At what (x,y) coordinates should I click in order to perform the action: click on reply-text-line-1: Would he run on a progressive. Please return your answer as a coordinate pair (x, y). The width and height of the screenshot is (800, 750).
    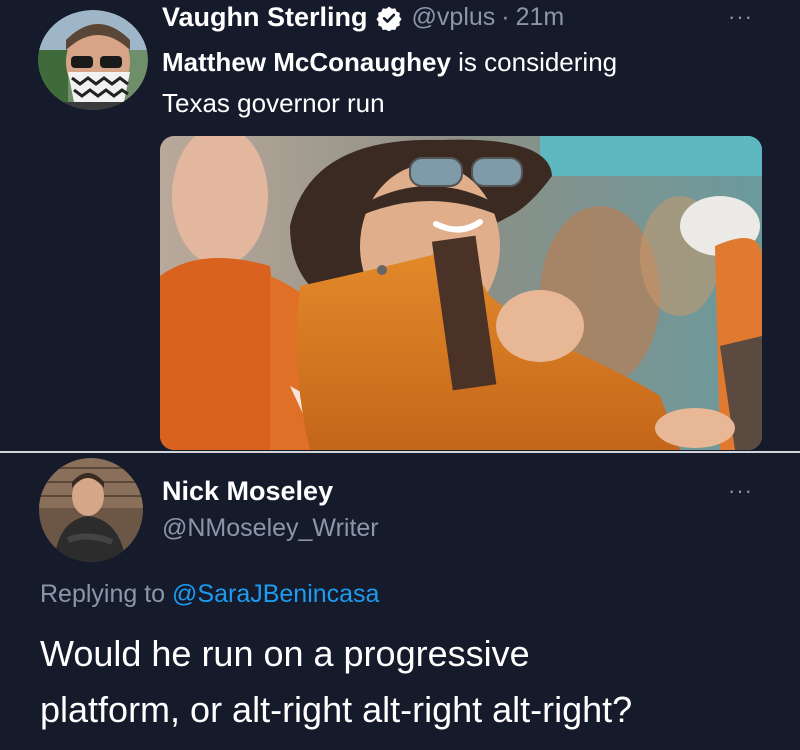
    Looking at the image, I should click on (285, 653).